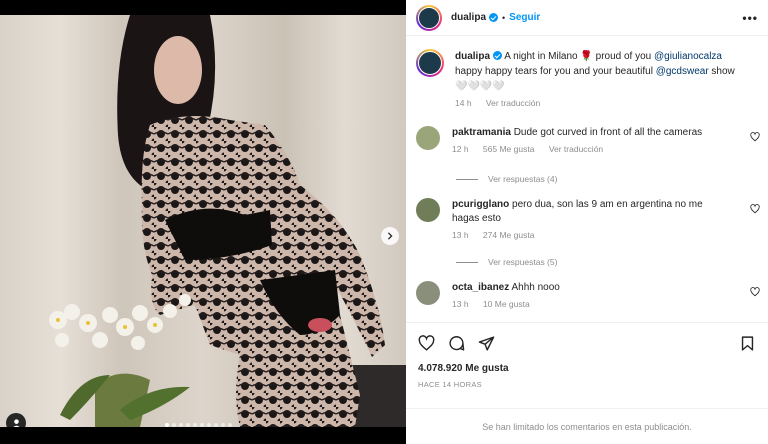 This screenshot has height=444, width=768. I want to click on follow-button: Seguir, so click(524, 17).